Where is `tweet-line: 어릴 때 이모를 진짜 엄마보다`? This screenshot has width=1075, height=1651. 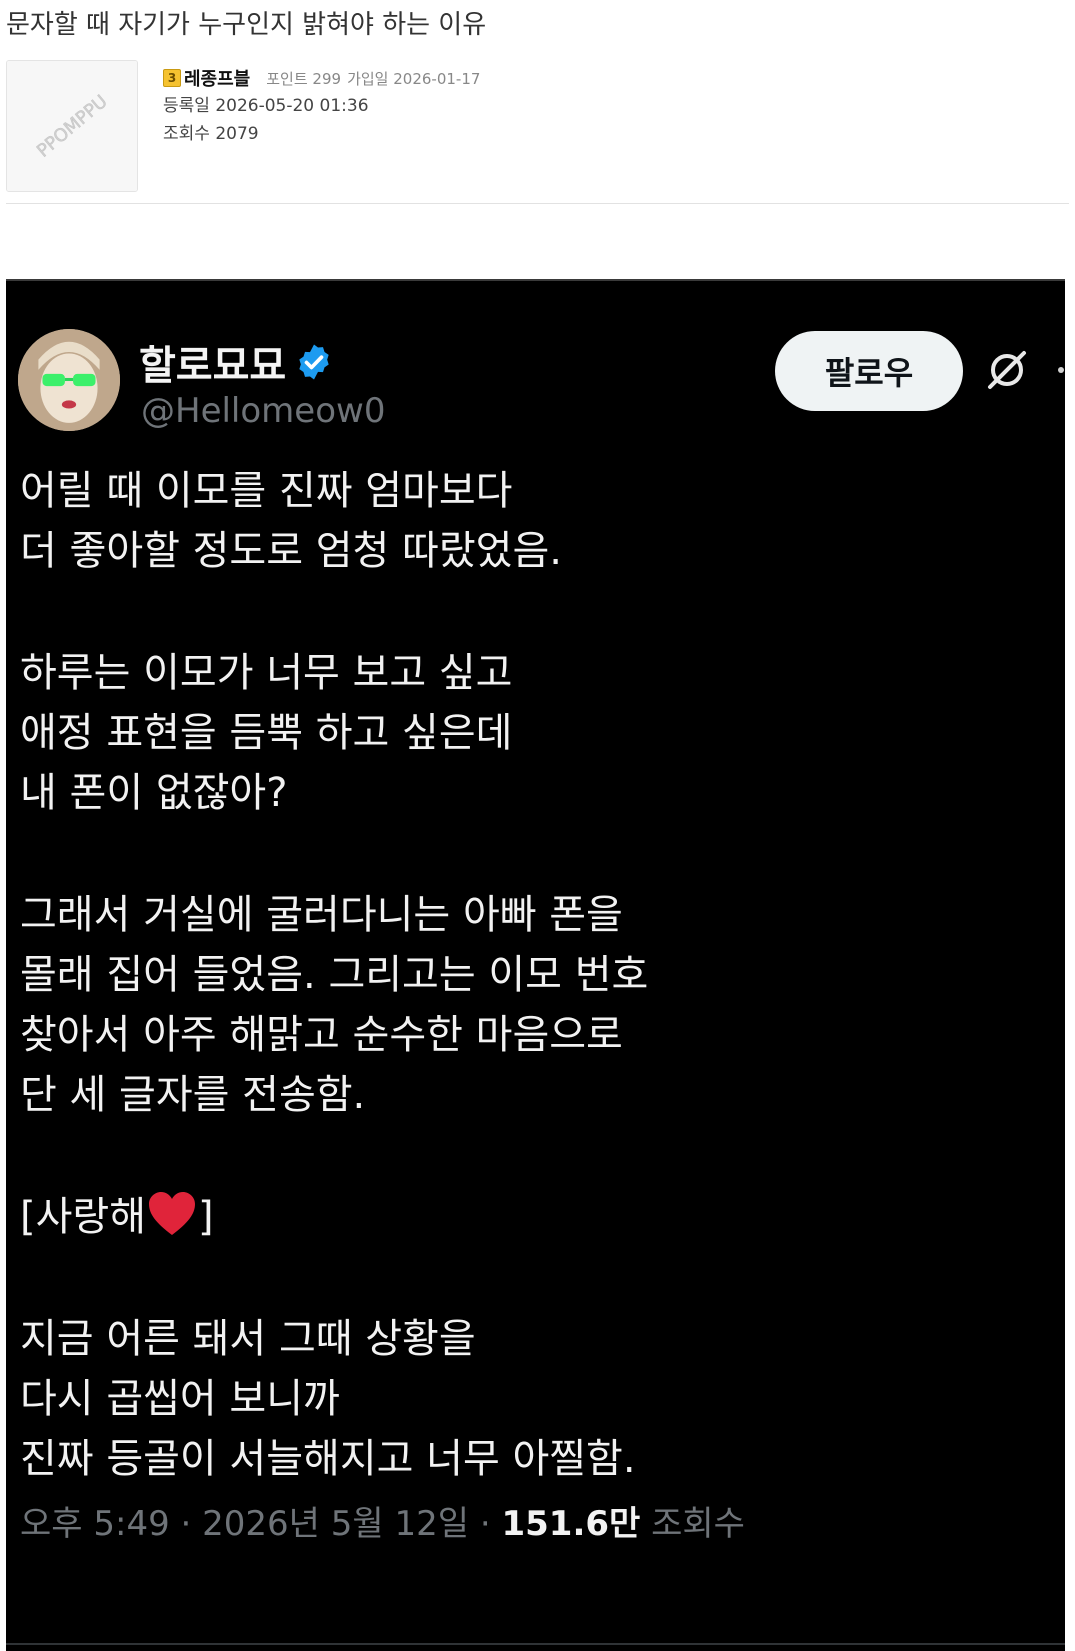
tweet-line: 어릴 때 이모를 진짜 엄마보다 is located at coordinates (266, 491).